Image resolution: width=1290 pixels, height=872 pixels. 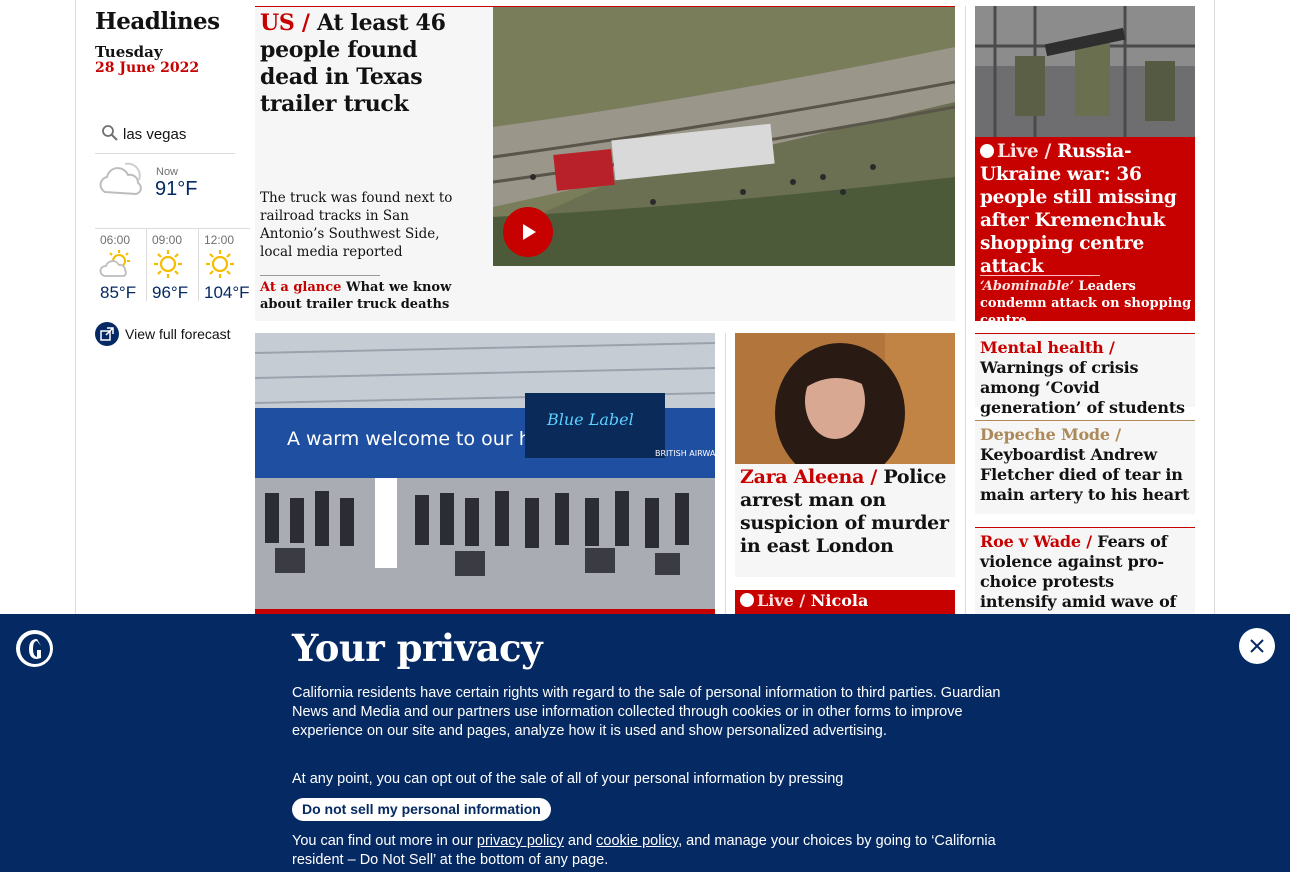 I want to click on partly-cloudy-icon, so click(x=121, y=181).